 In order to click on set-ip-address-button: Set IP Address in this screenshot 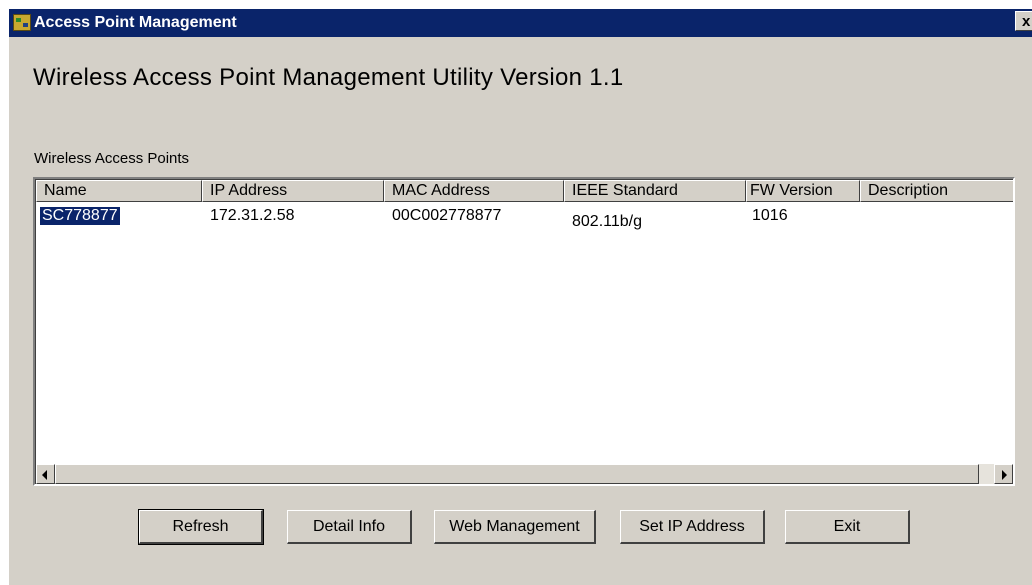, I will do `click(692, 527)`.